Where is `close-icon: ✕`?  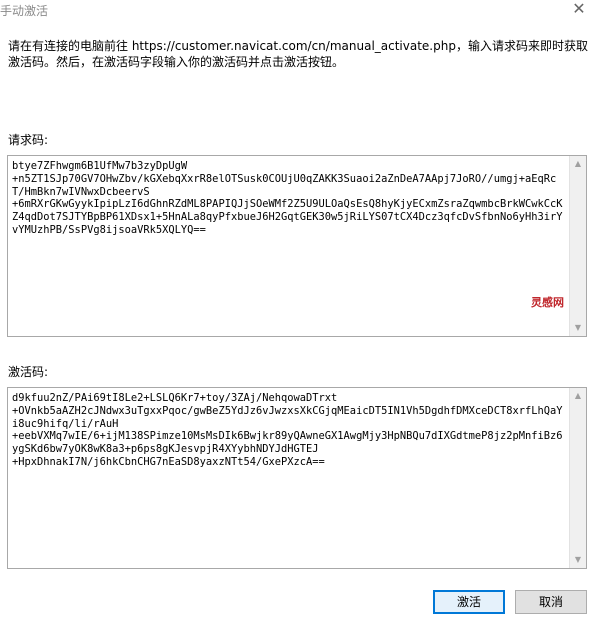
close-icon: ✕ is located at coordinates (579, 10).